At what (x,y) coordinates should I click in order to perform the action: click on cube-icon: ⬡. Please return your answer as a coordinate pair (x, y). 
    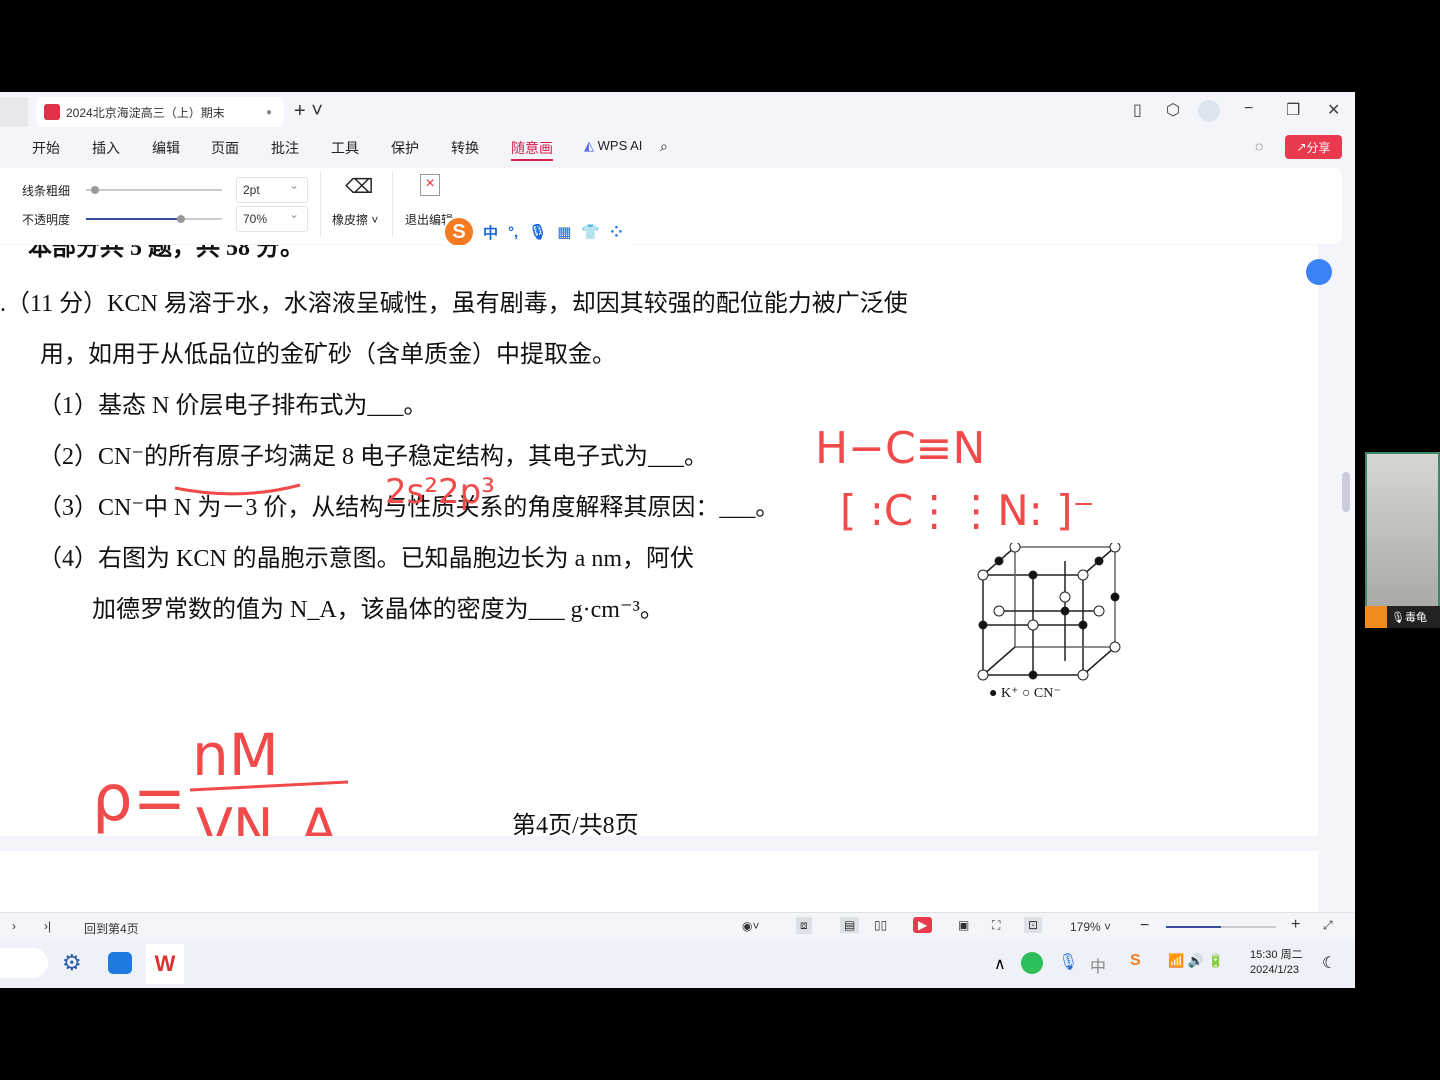
    Looking at the image, I should click on (1173, 110).